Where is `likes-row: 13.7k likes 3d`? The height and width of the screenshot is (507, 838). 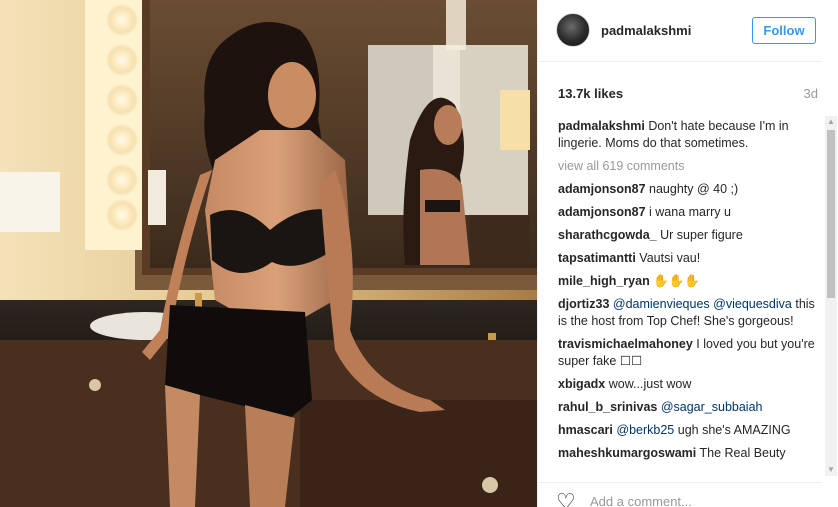
likes-row: 13.7k likes 3d is located at coordinates (680, 85).